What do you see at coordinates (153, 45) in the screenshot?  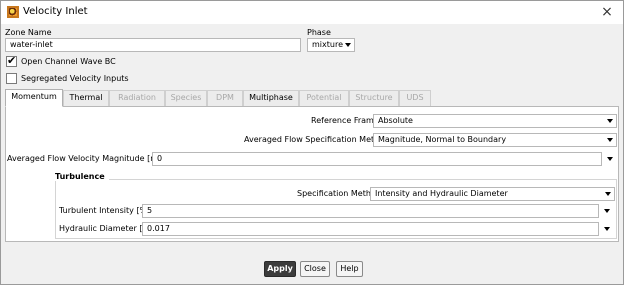 I see `zone-name-field: water-inlet` at bounding box center [153, 45].